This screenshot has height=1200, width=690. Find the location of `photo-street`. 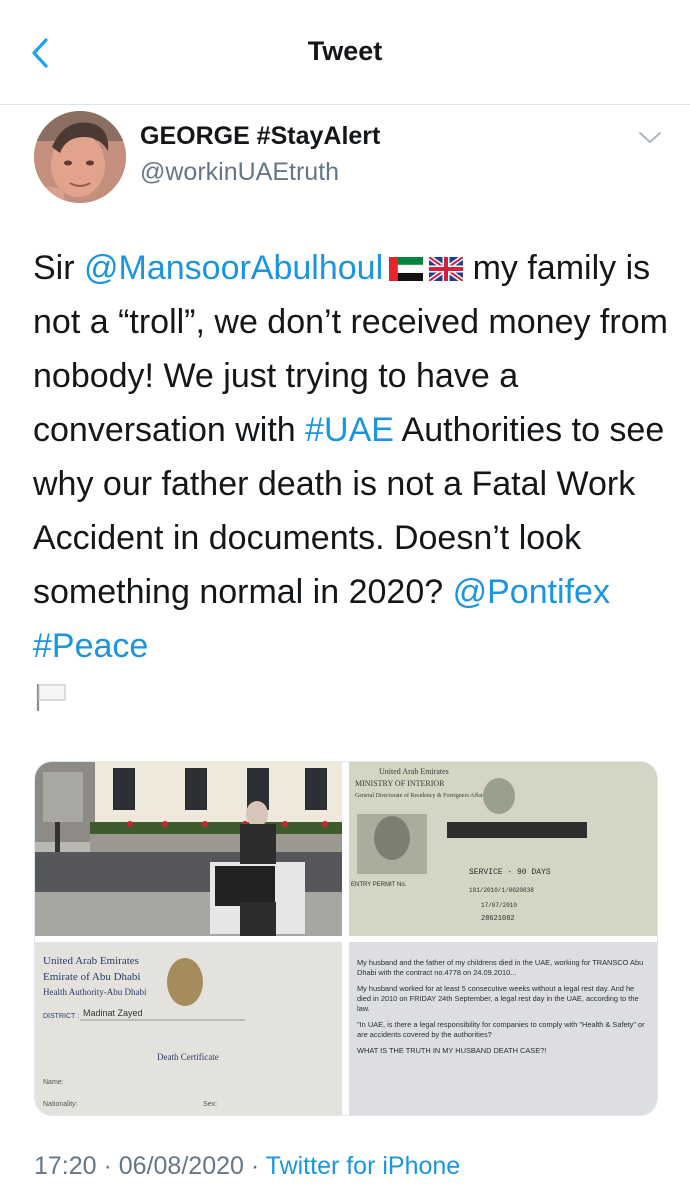

photo-street is located at coordinates (188, 849).